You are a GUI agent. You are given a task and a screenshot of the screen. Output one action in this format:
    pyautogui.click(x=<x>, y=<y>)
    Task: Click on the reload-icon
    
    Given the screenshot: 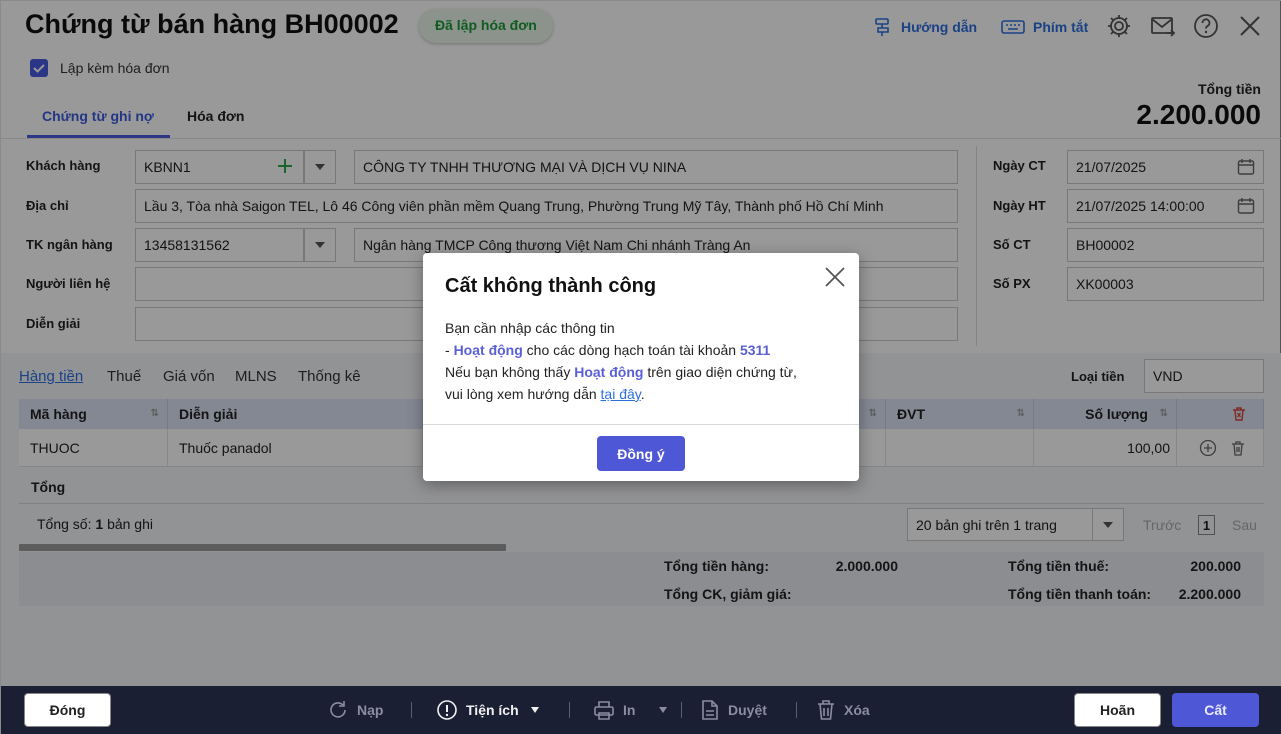 What is the action you would take?
    pyautogui.click(x=338, y=709)
    